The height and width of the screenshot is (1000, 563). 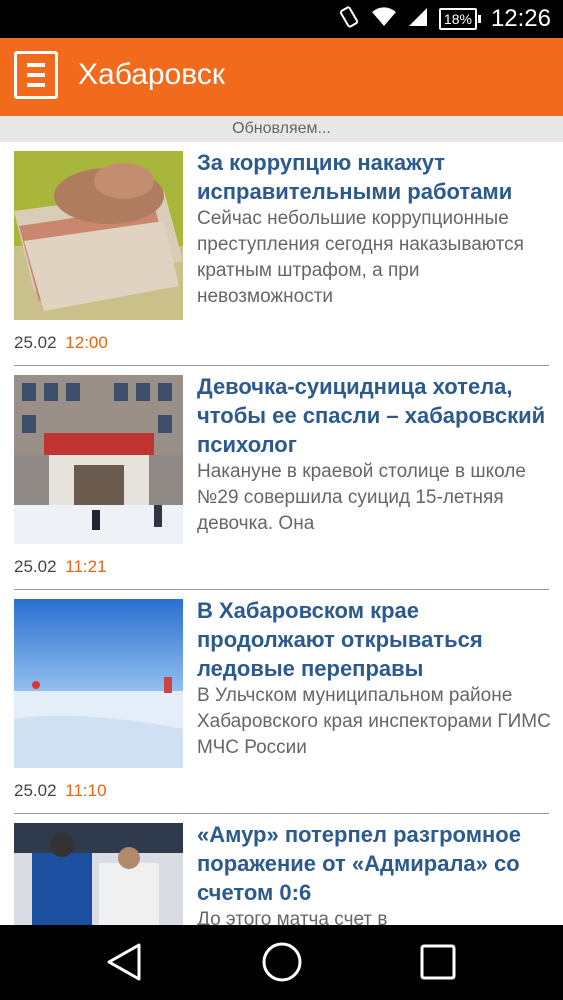 What do you see at coordinates (86, 566) in the screenshot?
I see `news-time: 11:21` at bounding box center [86, 566].